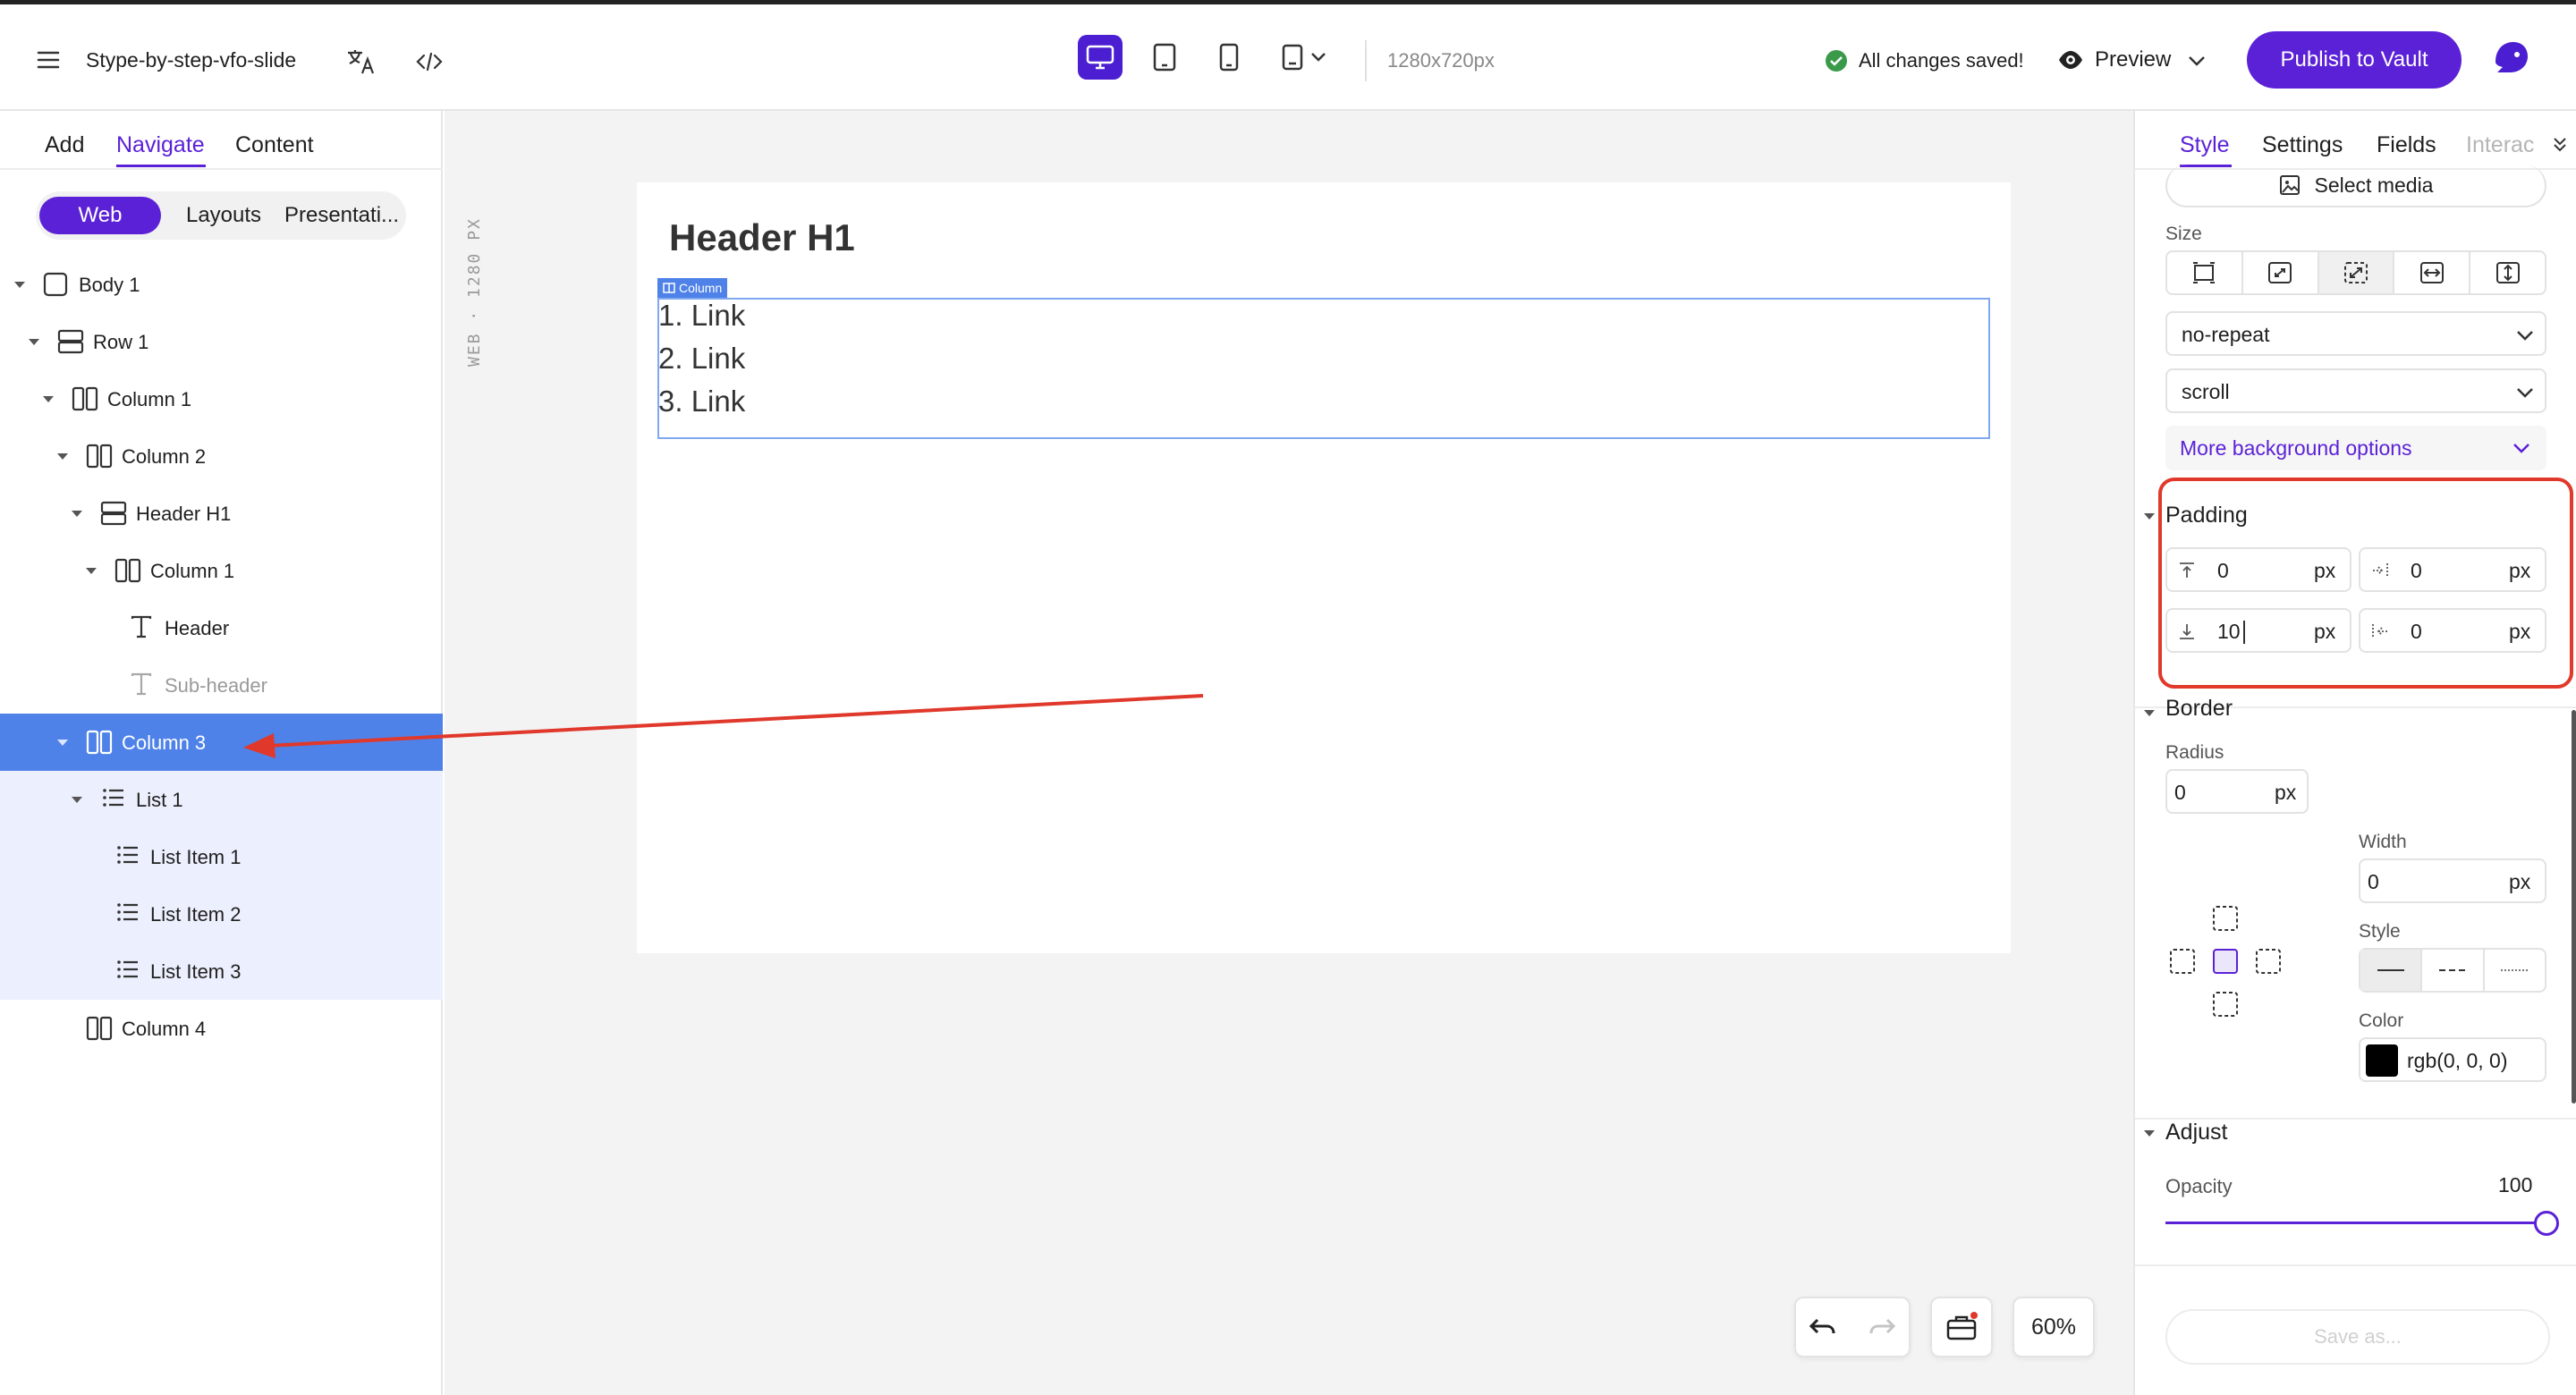  What do you see at coordinates (2149, 1133) in the screenshot?
I see `adjust-collapse-caret` at bounding box center [2149, 1133].